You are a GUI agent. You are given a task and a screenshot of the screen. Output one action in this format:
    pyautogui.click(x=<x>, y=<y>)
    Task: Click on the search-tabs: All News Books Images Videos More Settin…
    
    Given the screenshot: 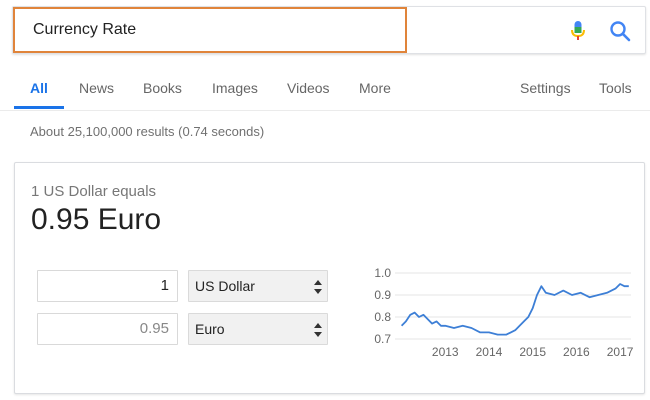 What is the action you would take?
    pyautogui.click(x=325, y=90)
    